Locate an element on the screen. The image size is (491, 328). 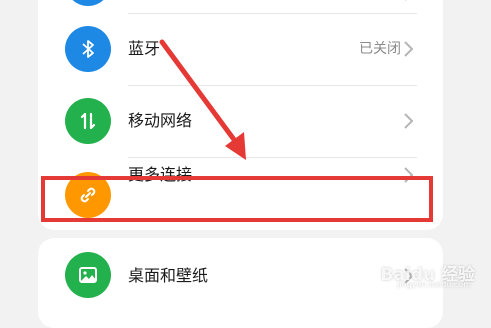
annotation-arrow is located at coordinates (202, 99).